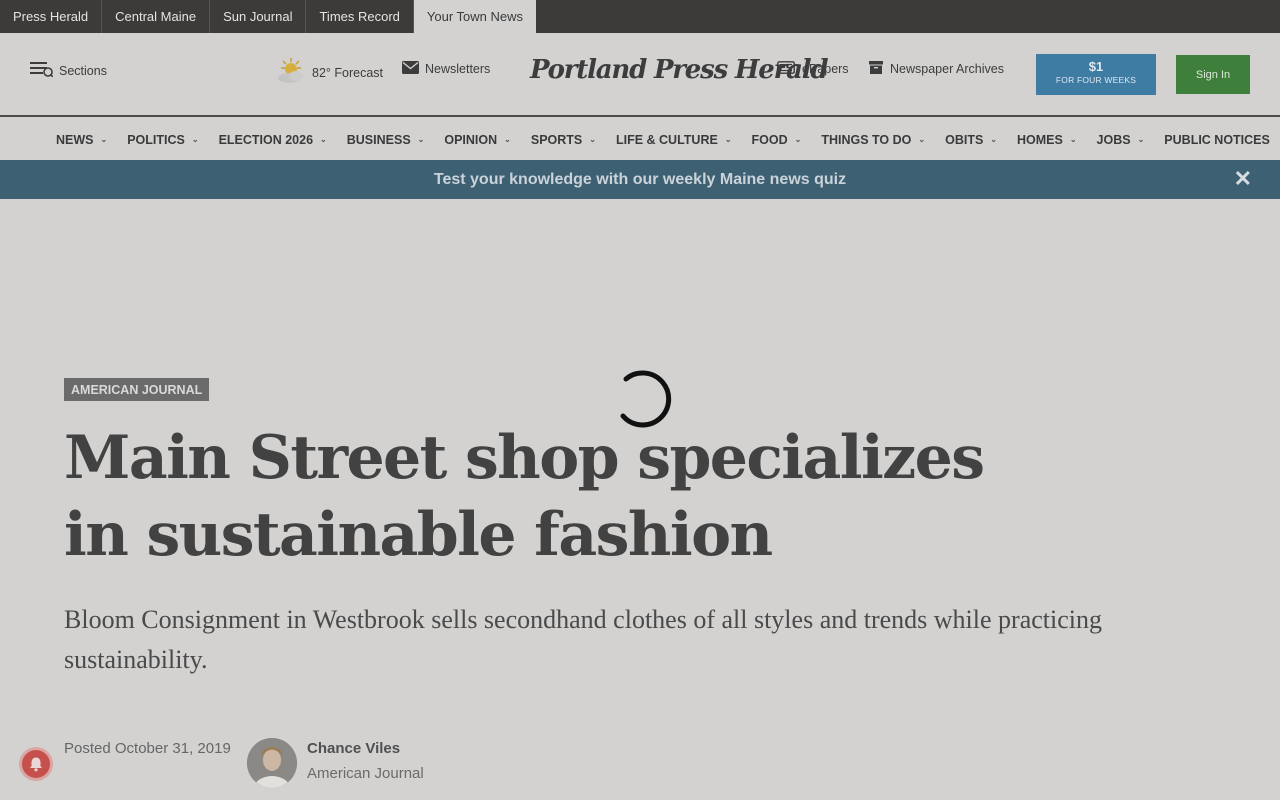 This screenshot has height=800, width=1280. I want to click on nav-item-label: PUBLIC NOTICES, so click(1217, 139).